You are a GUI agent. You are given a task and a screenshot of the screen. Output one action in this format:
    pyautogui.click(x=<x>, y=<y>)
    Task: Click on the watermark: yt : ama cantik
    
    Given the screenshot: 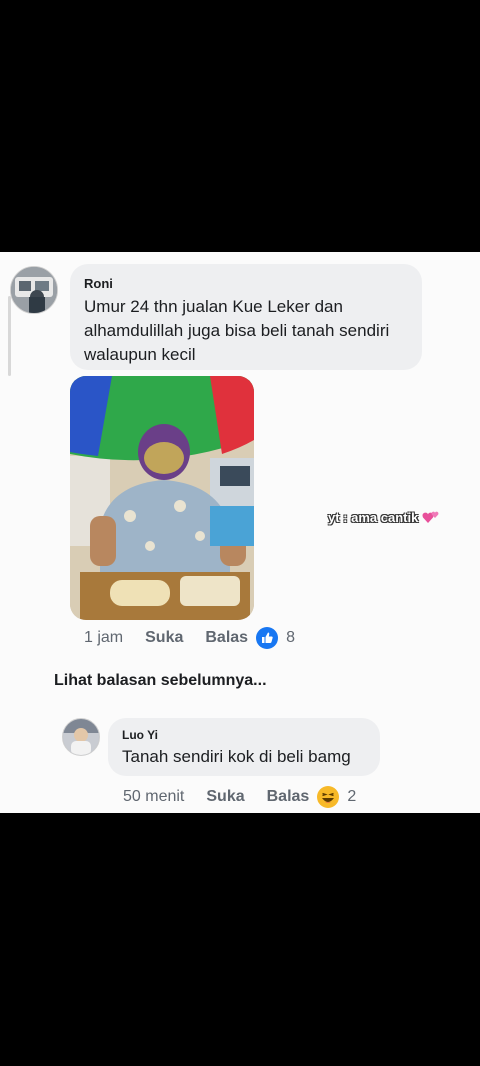 What is the action you would take?
    pyautogui.click(x=384, y=517)
    